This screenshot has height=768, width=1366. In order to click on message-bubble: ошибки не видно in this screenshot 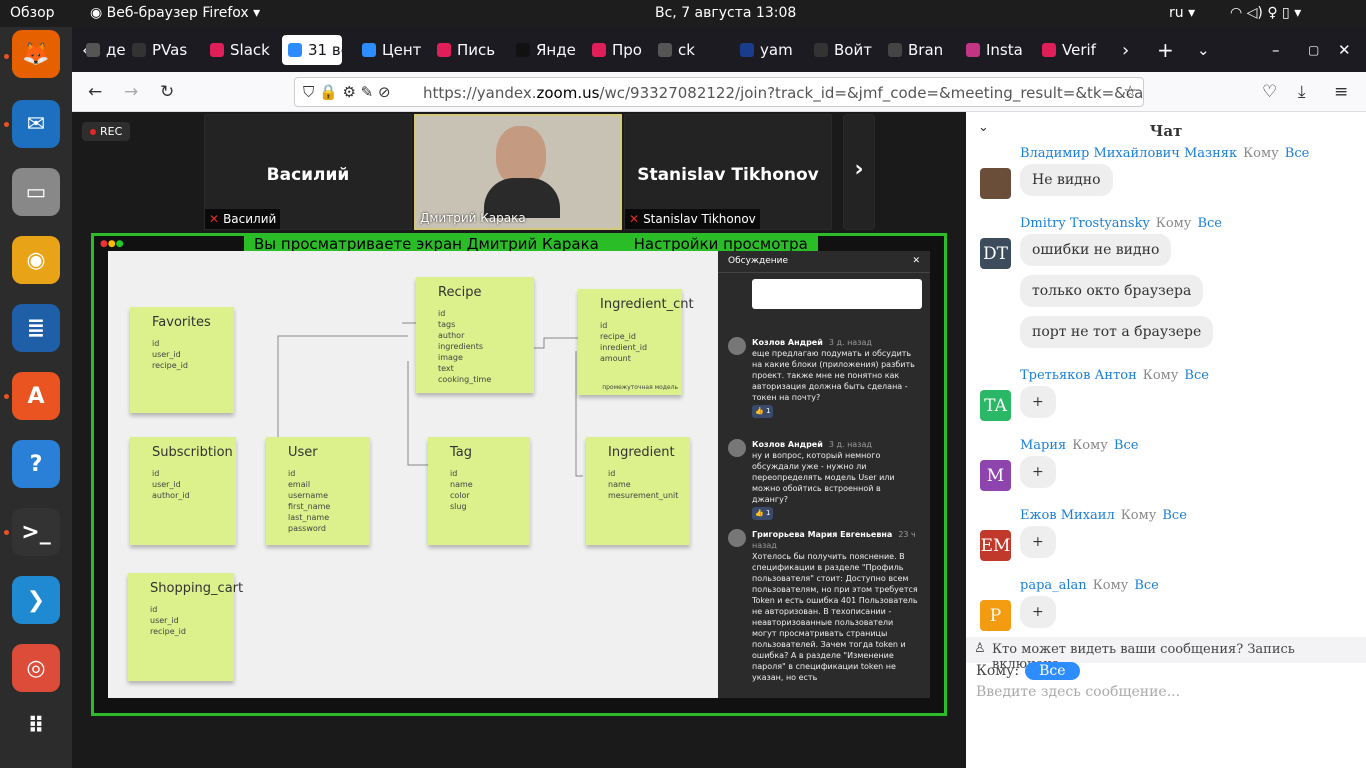, I will do `click(1096, 250)`.